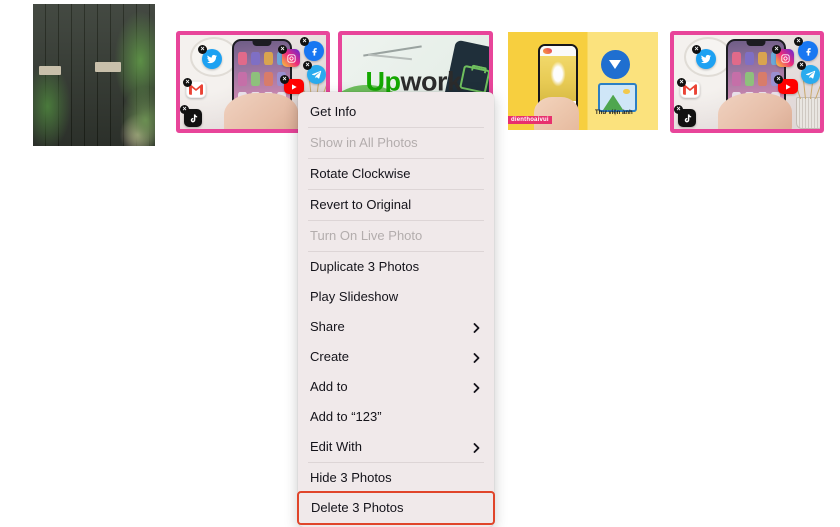 The width and height of the screenshot is (840, 527). I want to click on menu-item-play-slideshow: Play Slideshow, so click(396, 297).